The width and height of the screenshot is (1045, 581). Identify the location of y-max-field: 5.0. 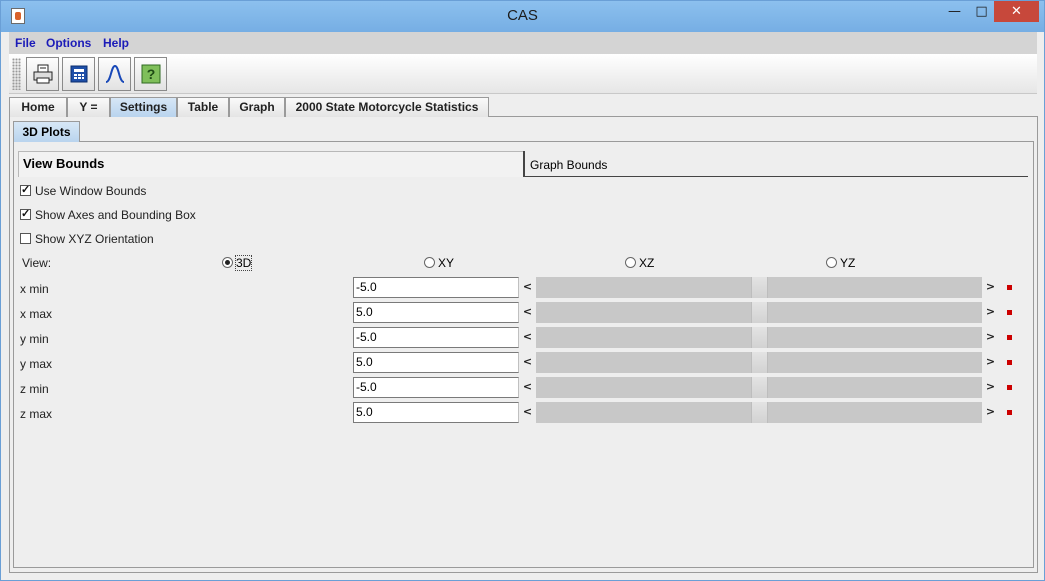
(436, 362).